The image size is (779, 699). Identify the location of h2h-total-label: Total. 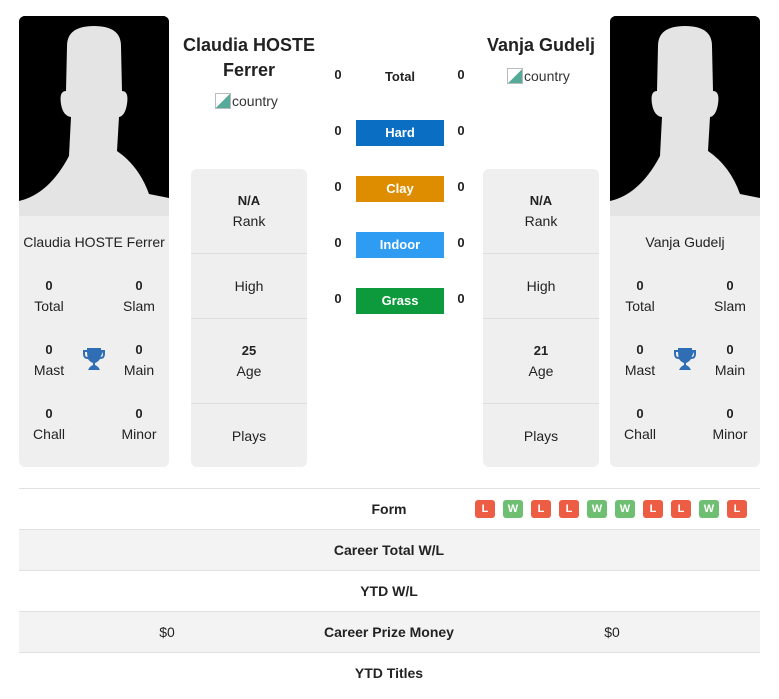
(400, 76).